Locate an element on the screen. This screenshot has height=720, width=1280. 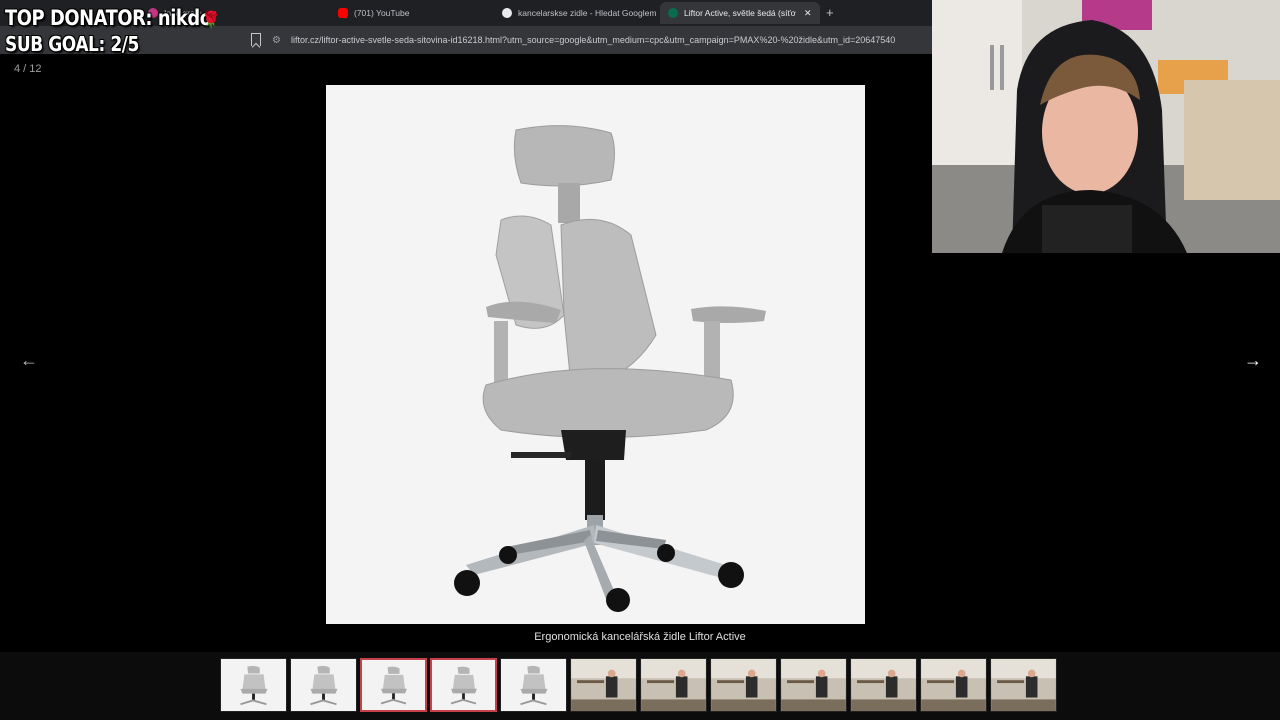
top-donator-text: TOP DONATOR: nikdo is located at coordinates (108, 18).